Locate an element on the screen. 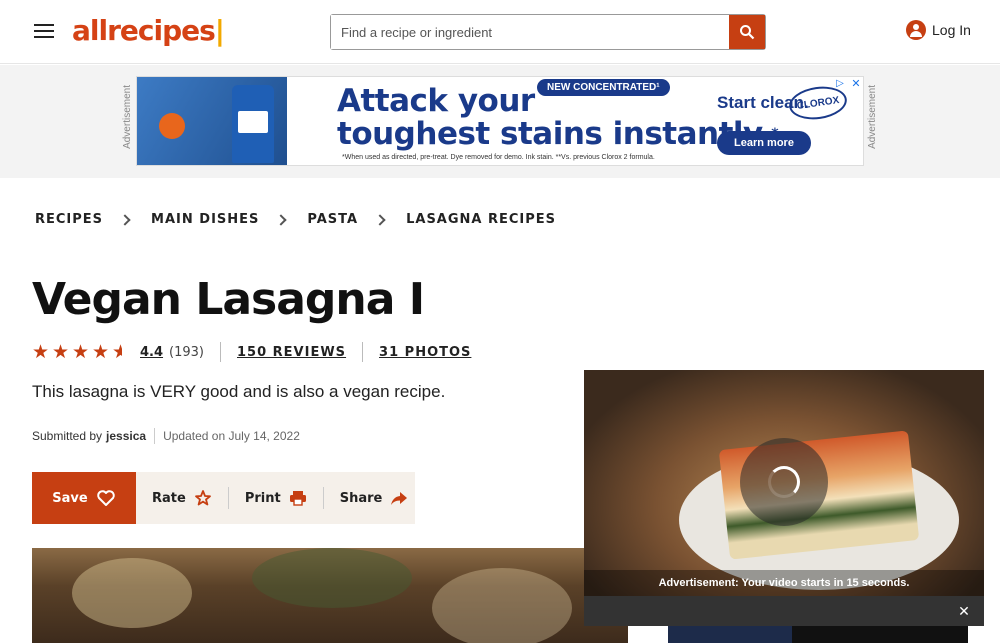 The height and width of the screenshot is (643, 1000). ad-headline-line-1: Attack your is located at coordinates (436, 101).